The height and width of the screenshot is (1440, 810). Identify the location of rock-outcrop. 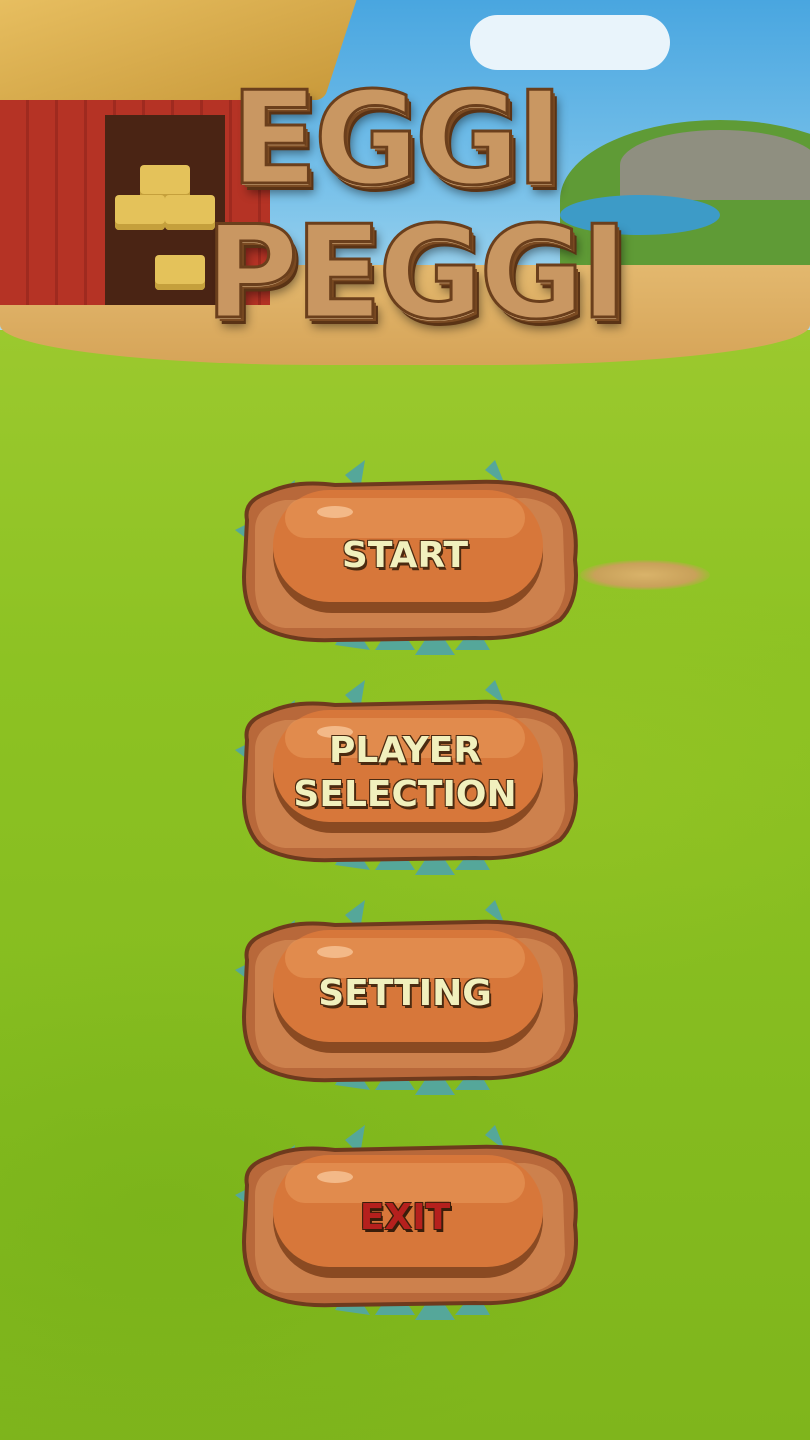
(715, 165).